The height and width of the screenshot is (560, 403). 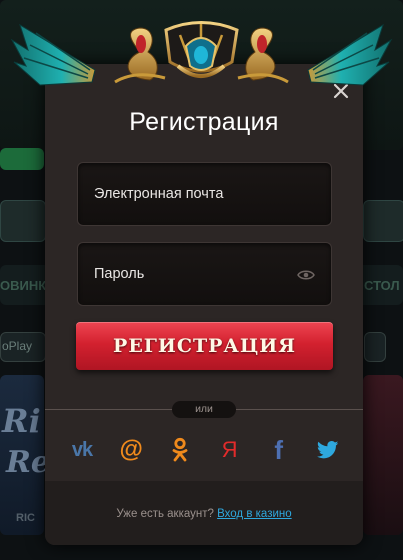 What do you see at coordinates (382, 285) in the screenshot?
I see `bg-tab-table: СТОЛ` at bounding box center [382, 285].